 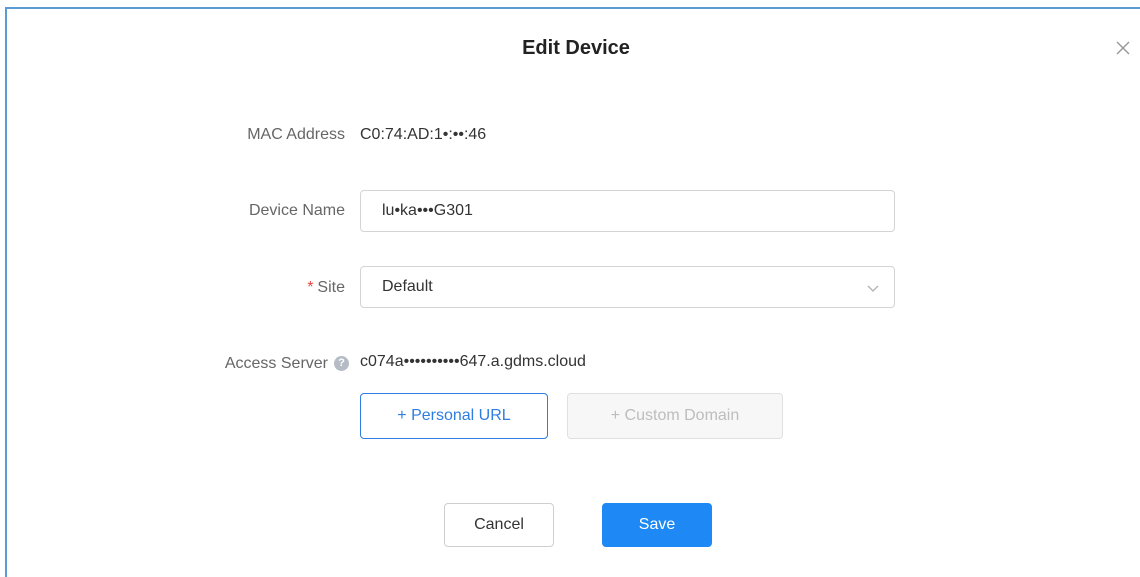 I want to click on device-name-field, so click(x=627, y=211).